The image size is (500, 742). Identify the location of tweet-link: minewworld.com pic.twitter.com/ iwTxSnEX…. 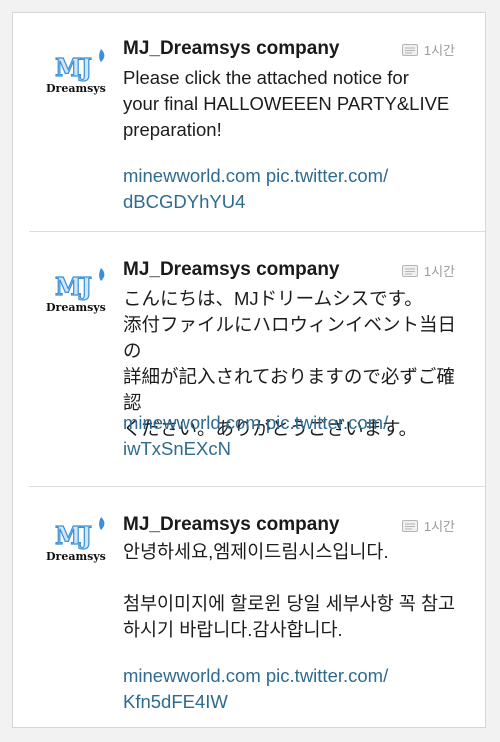
(298, 436).